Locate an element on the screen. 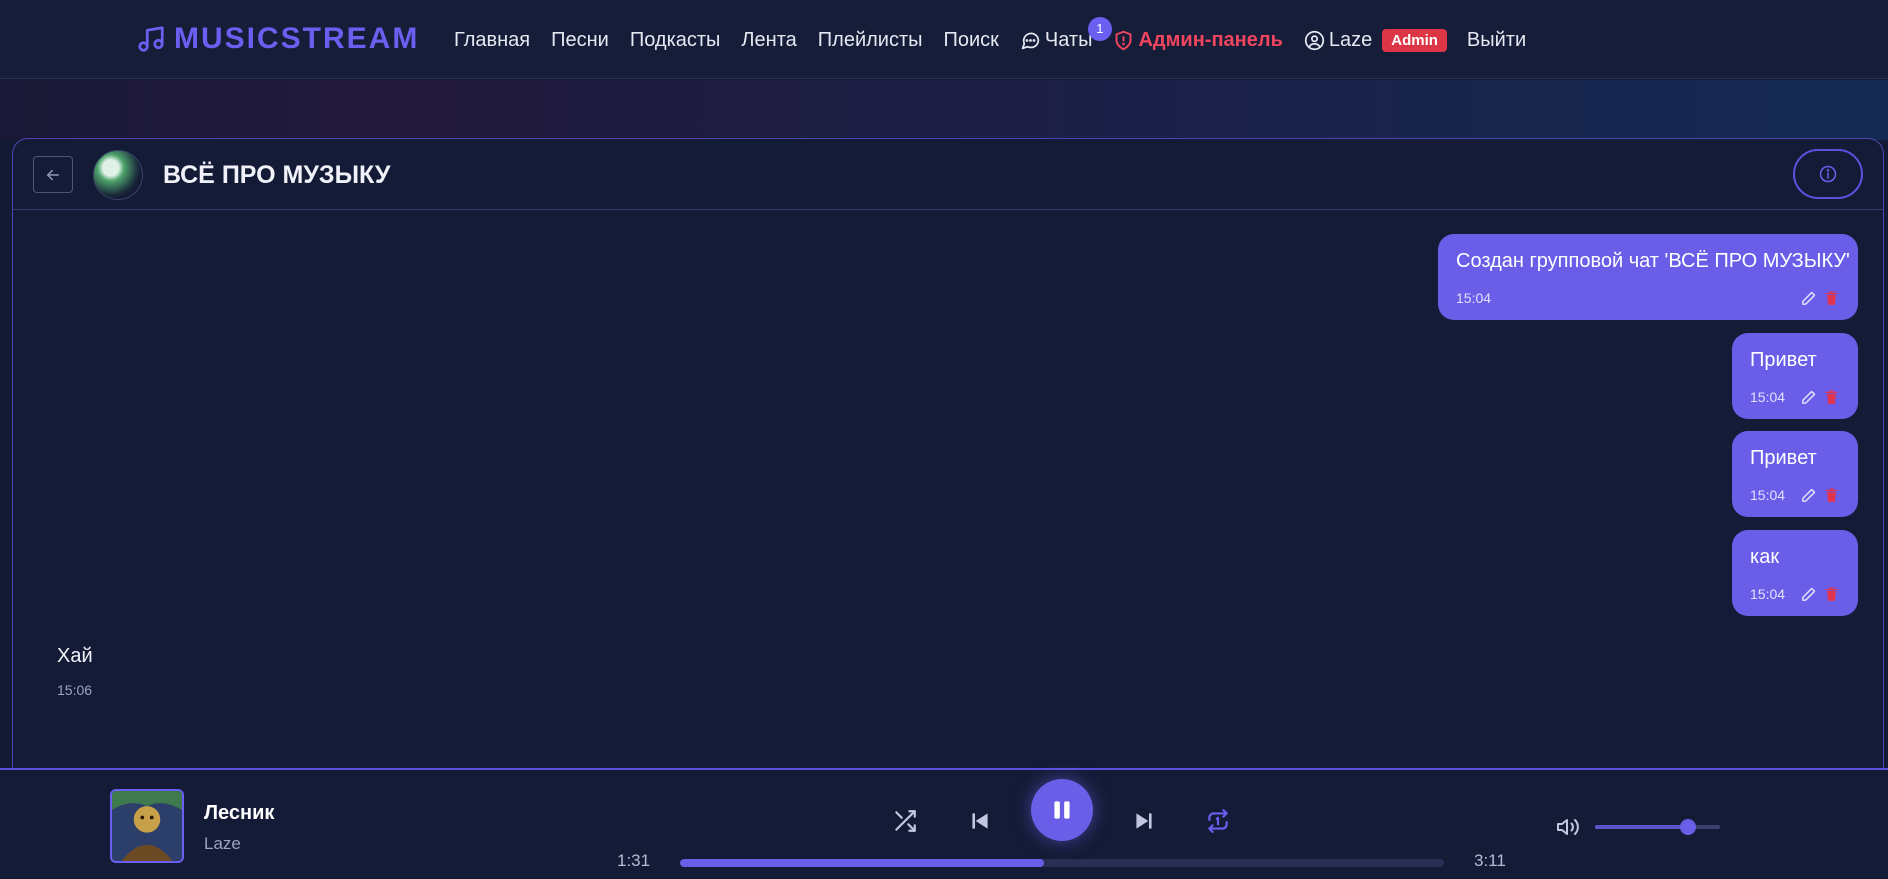 This screenshot has height=879, width=1888. nav-chats-label: Чаты is located at coordinates (1068, 39).